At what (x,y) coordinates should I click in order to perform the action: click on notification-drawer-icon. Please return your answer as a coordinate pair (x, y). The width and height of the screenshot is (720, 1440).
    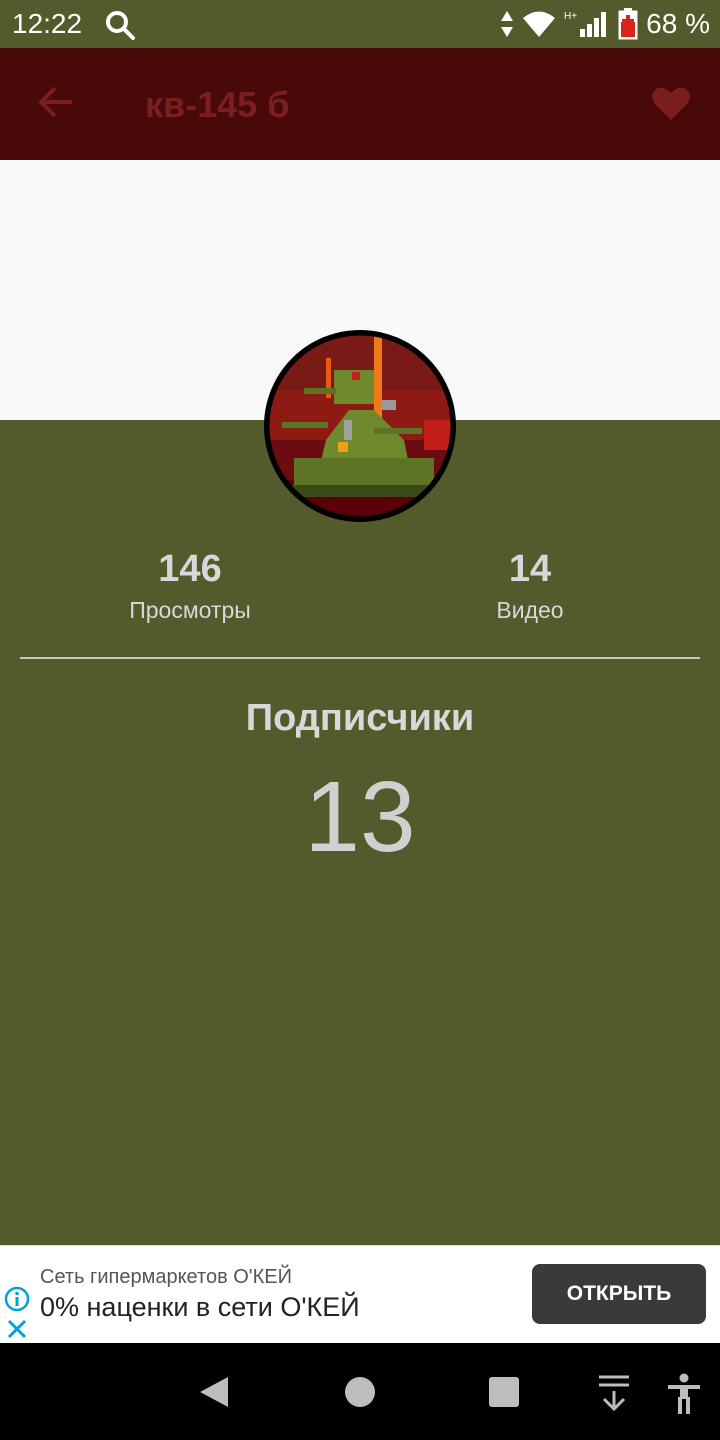
    Looking at the image, I should click on (614, 1393).